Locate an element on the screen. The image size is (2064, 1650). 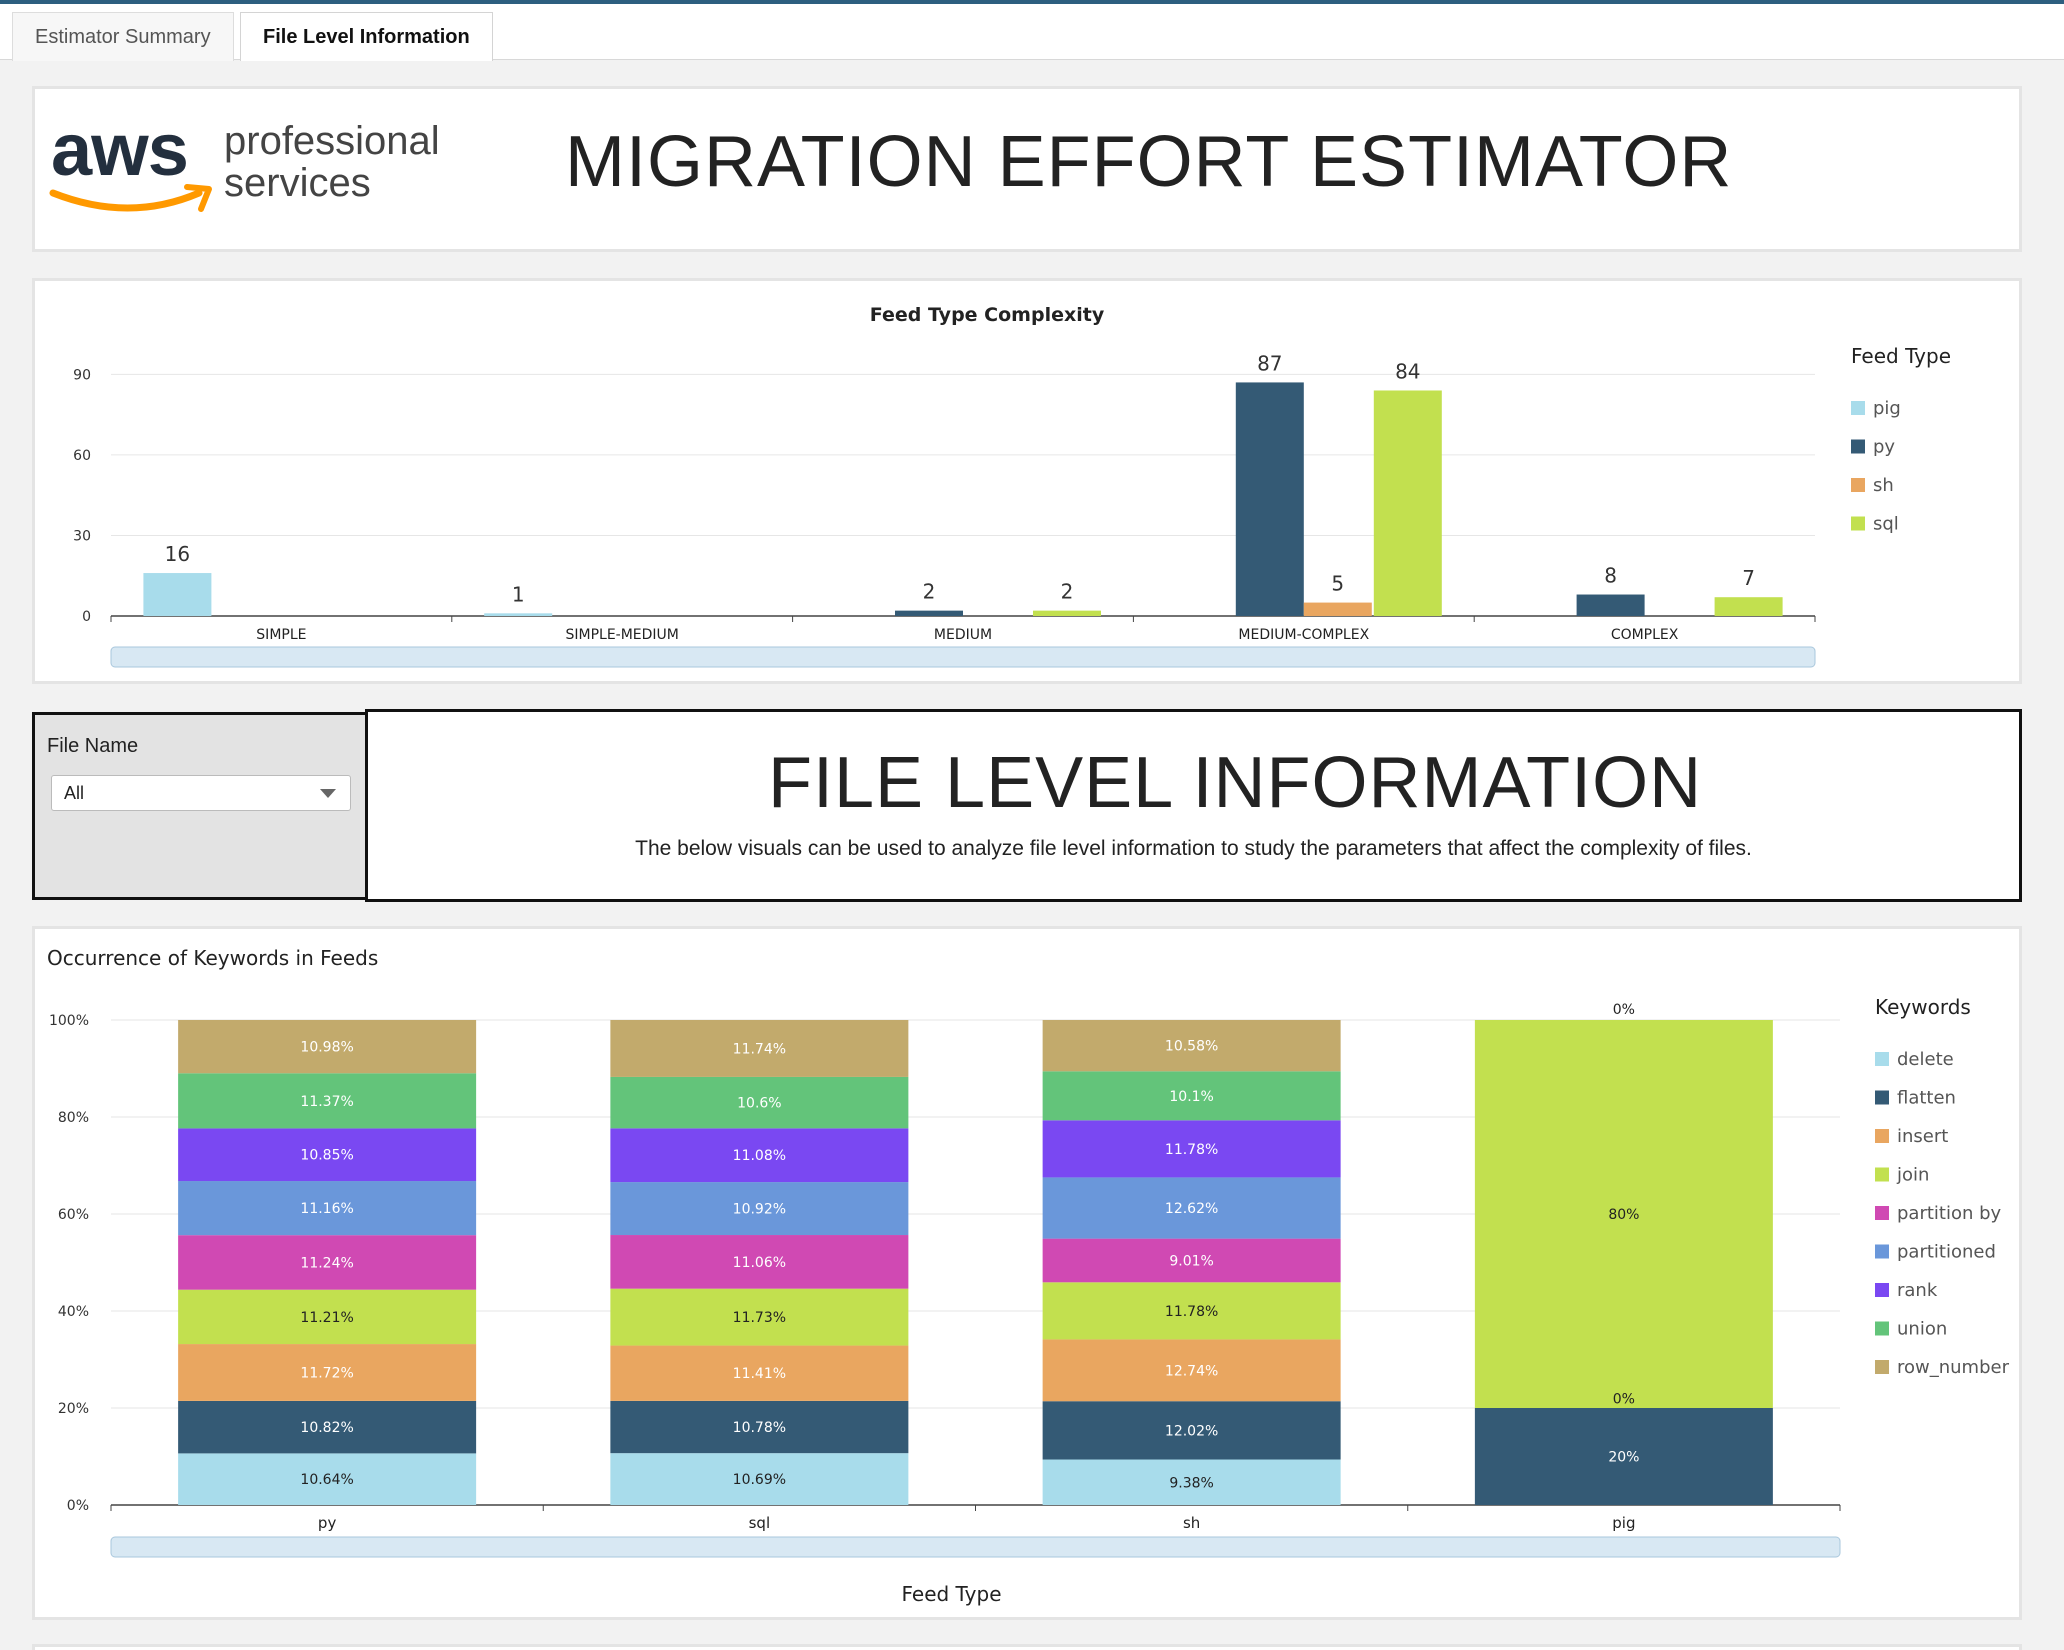
x-tick-label: py is located at coordinates (327, 1523).